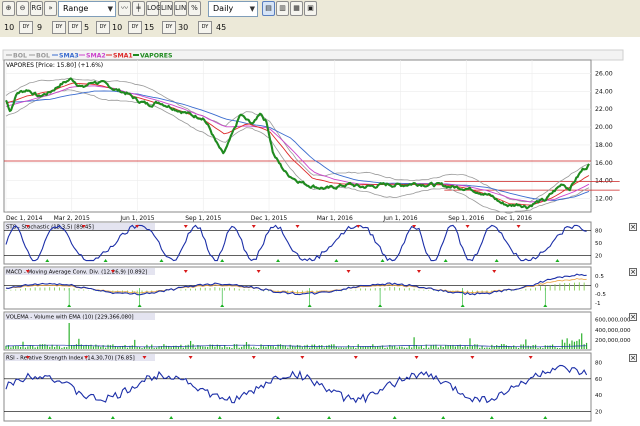  Describe the element at coordinates (96, 56) in the screenshot. I see `legend-sma2: SMA2` at that location.